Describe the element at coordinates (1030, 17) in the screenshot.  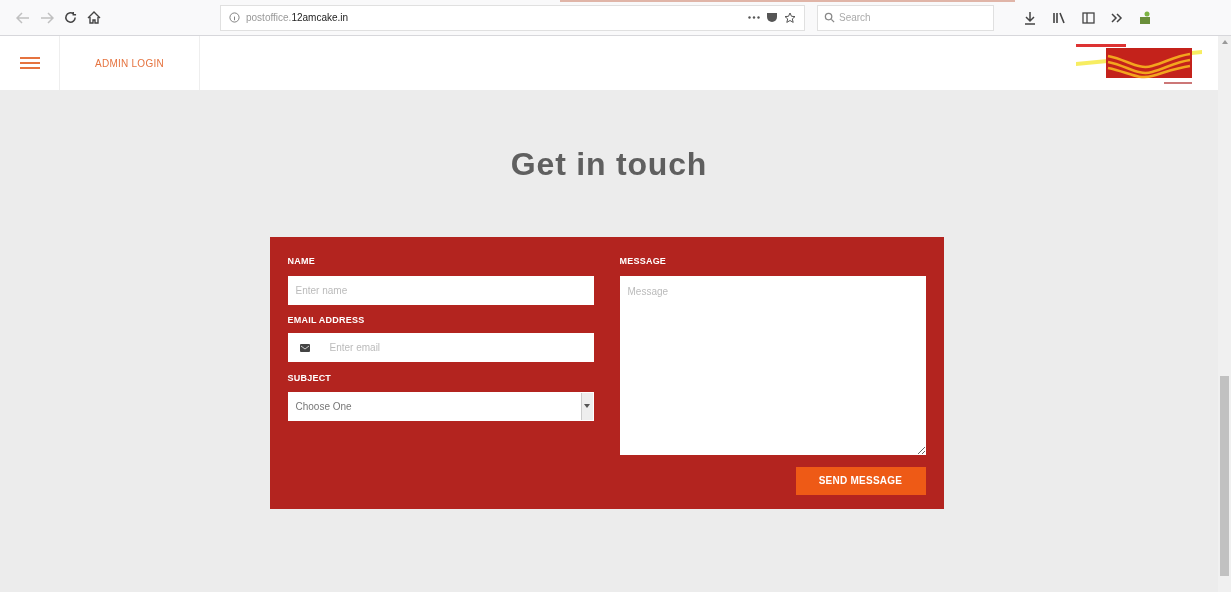
I see `download-icon` at that location.